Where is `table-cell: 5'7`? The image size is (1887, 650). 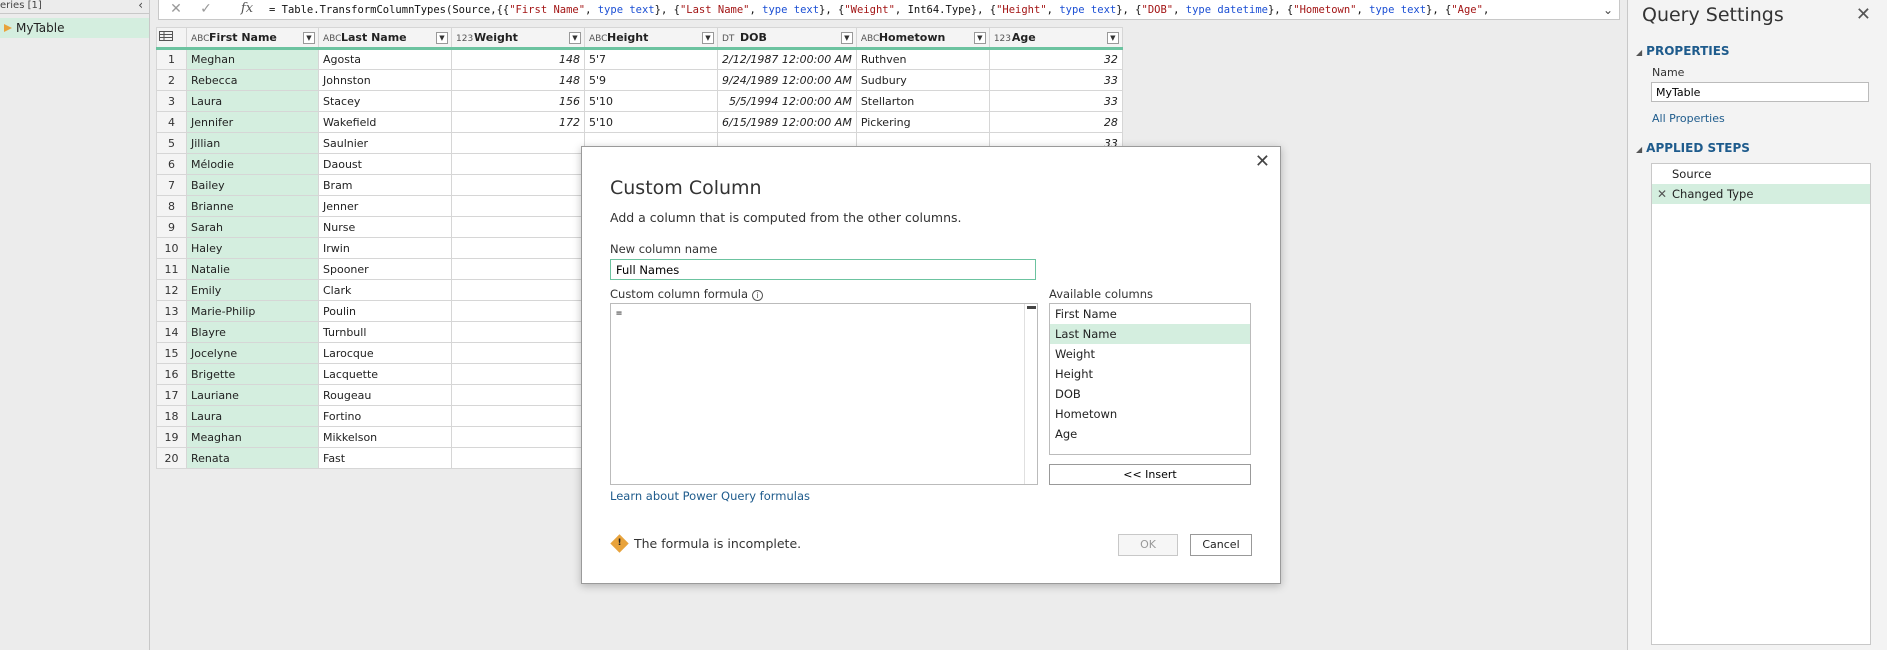 table-cell: 5'7 is located at coordinates (651, 59).